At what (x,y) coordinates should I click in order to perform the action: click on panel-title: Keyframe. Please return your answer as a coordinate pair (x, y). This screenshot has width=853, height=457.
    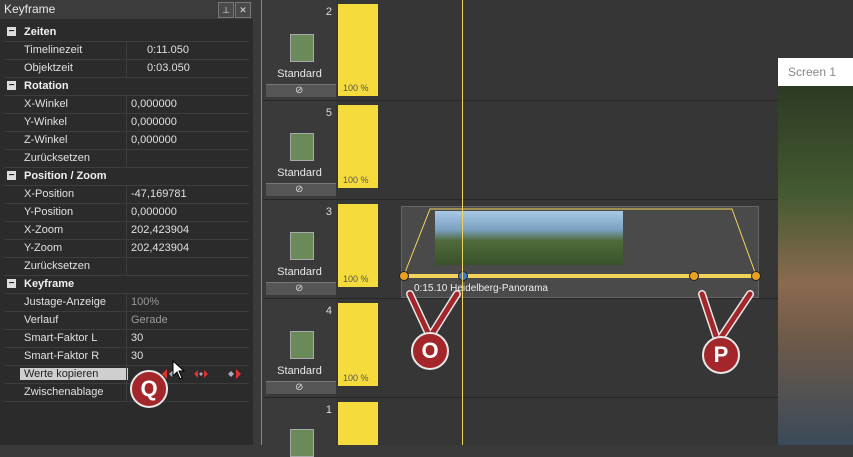
    Looking at the image, I should click on (30, 9).